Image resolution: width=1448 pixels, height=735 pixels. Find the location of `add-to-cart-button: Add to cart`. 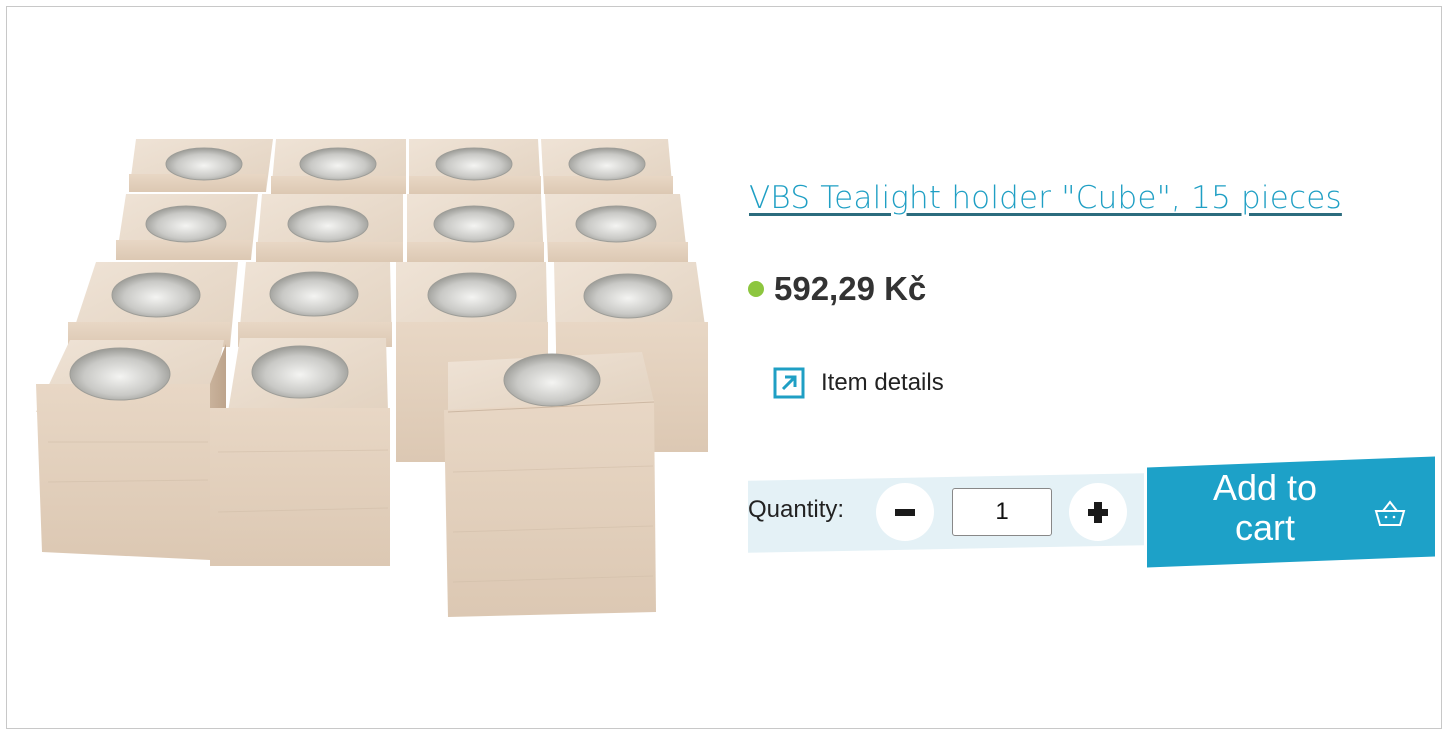

add-to-cart-button: Add to cart is located at coordinates (1291, 516).